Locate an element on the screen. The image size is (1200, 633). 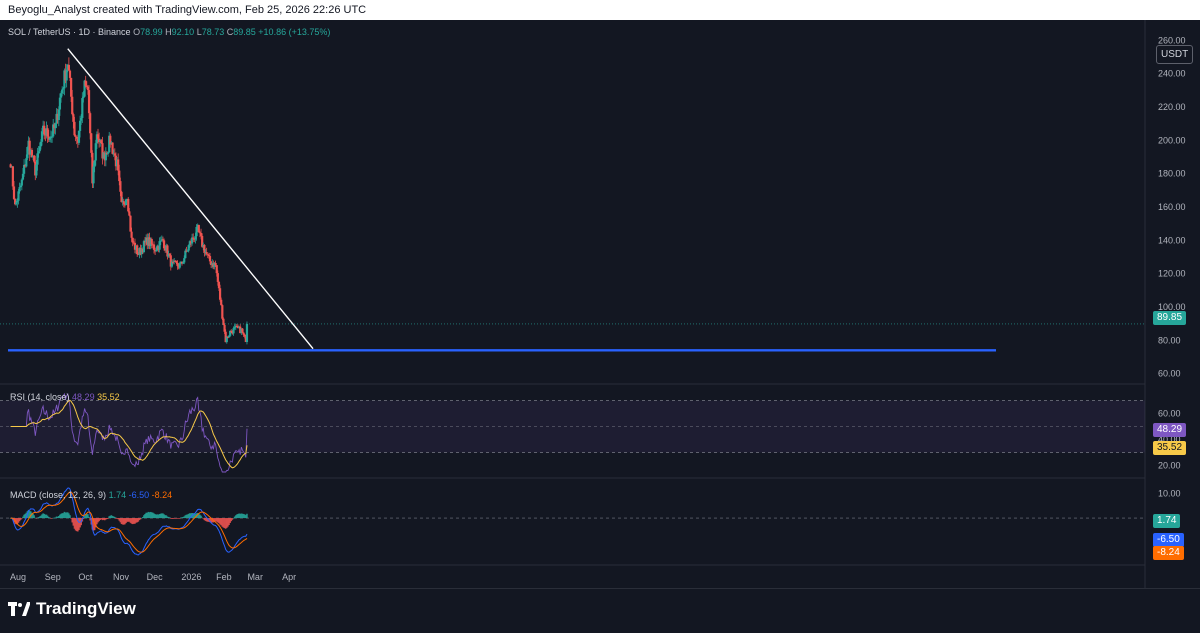
tradingview-logo-text: TradingView is located at coordinates (86, 608).